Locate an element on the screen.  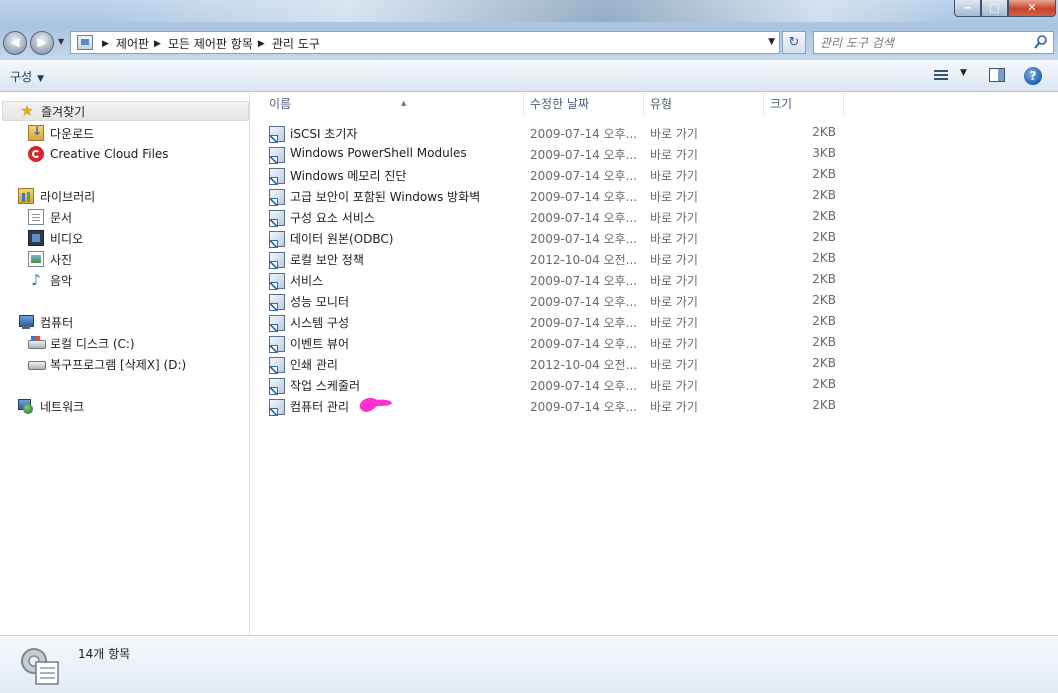
help-icon: ? is located at coordinates (1033, 76).